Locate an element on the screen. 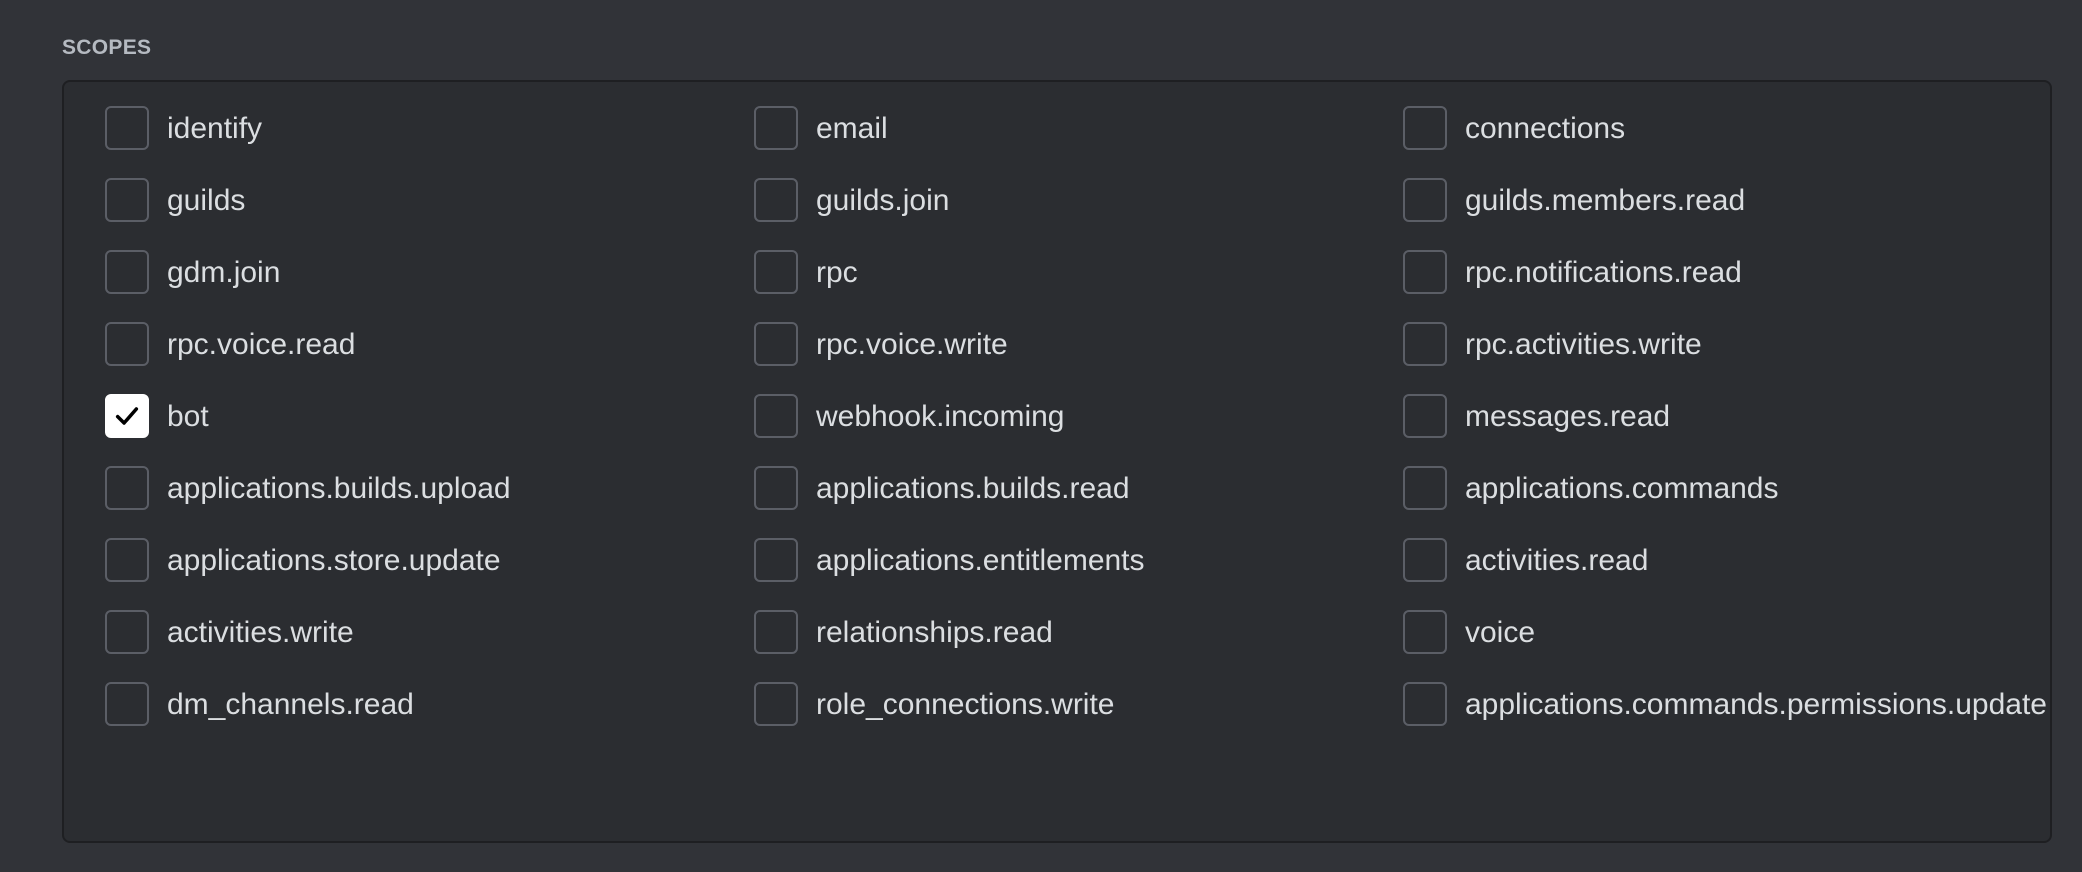  scope-item: applications.entitlements is located at coordinates (1078, 574).